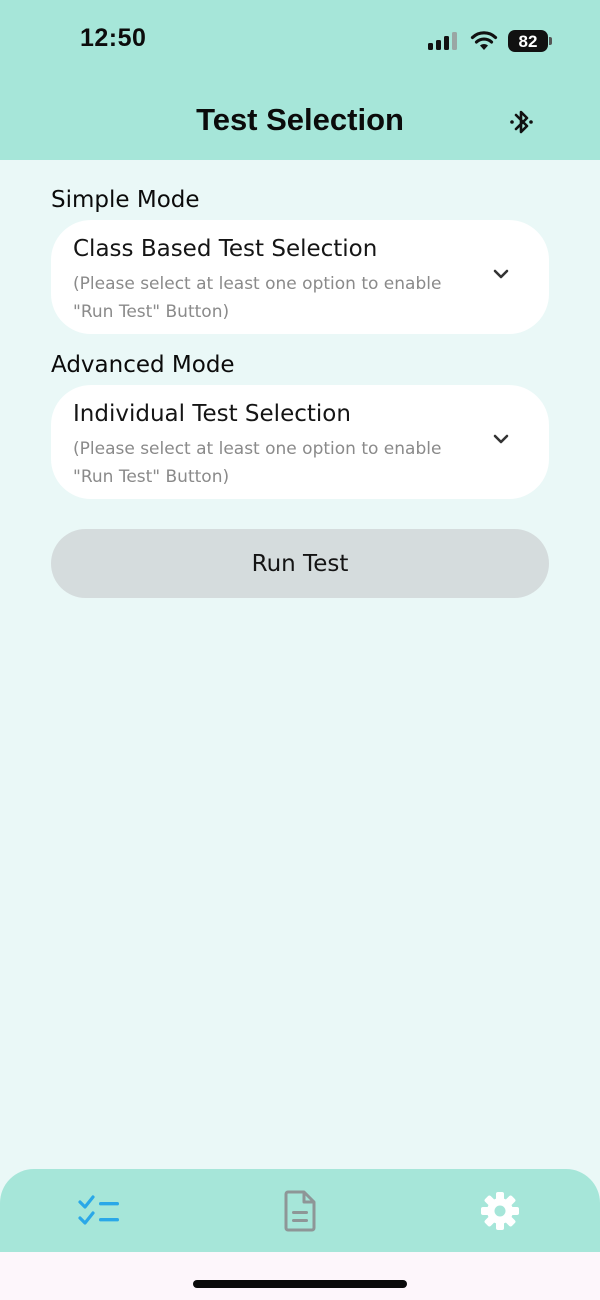 The width and height of the screenshot is (600, 1300). Describe the element at coordinates (225, 249) in the screenshot. I see `select-title: Class Based Test Selection` at that location.